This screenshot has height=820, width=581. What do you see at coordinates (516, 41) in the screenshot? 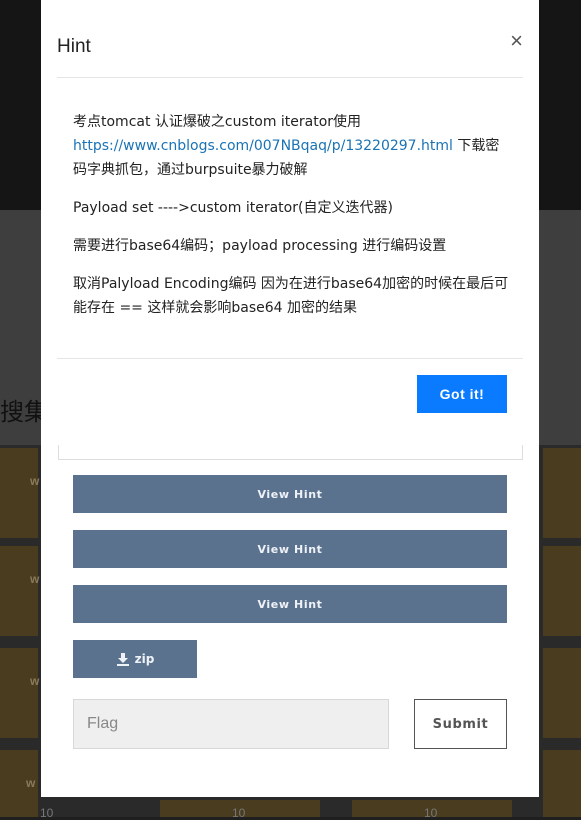
I see `close-icon: ×` at bounding box center [516, 41].